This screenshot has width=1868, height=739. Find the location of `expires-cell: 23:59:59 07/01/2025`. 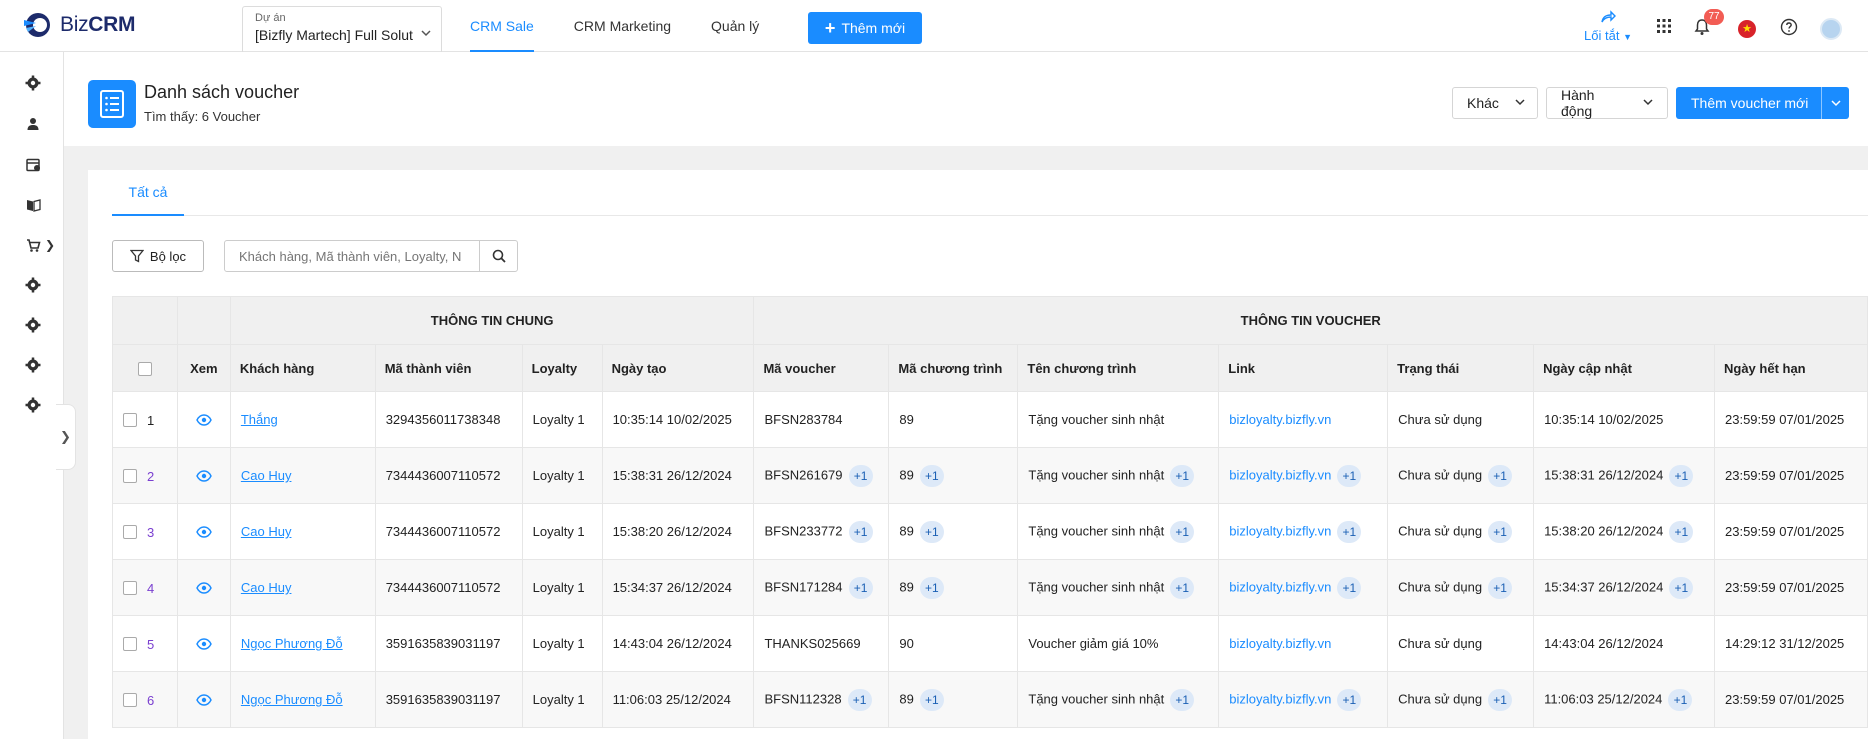

expires-cell: 23:59:59 07/01/2025 is located at coordinates (1791, 475).